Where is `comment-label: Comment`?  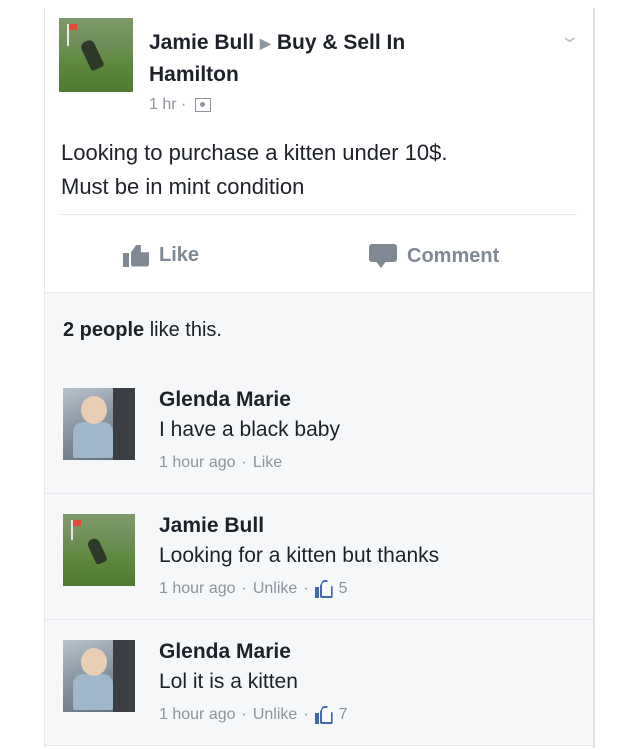 comment-label: Comment is located at coordinates (453, 255).